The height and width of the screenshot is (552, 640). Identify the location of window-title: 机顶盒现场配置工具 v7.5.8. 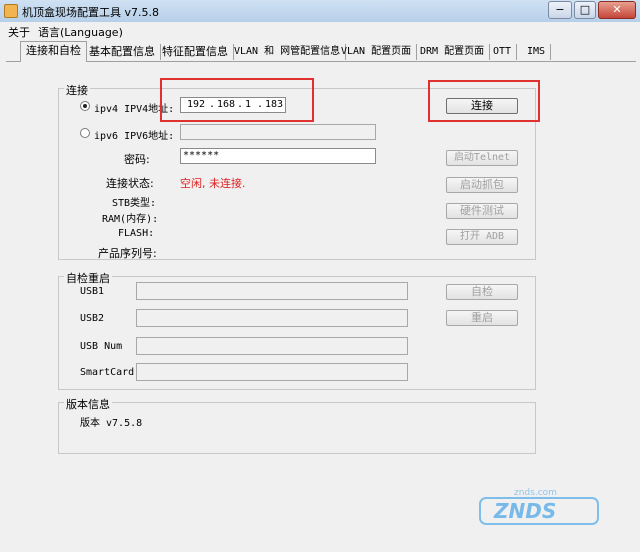
(90, 12).